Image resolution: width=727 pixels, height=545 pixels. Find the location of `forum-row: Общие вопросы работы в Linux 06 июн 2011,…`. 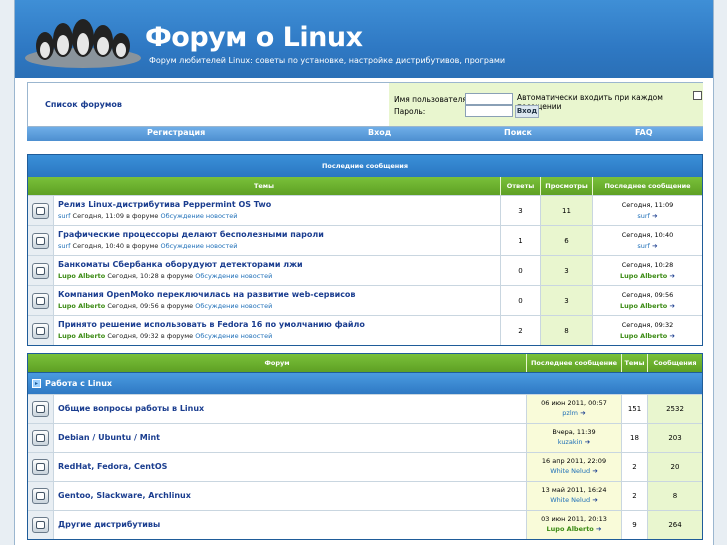

forum-row: Общие вопросы работы в Linux 06 июн 2011,… is located at coordinates (365, 408).